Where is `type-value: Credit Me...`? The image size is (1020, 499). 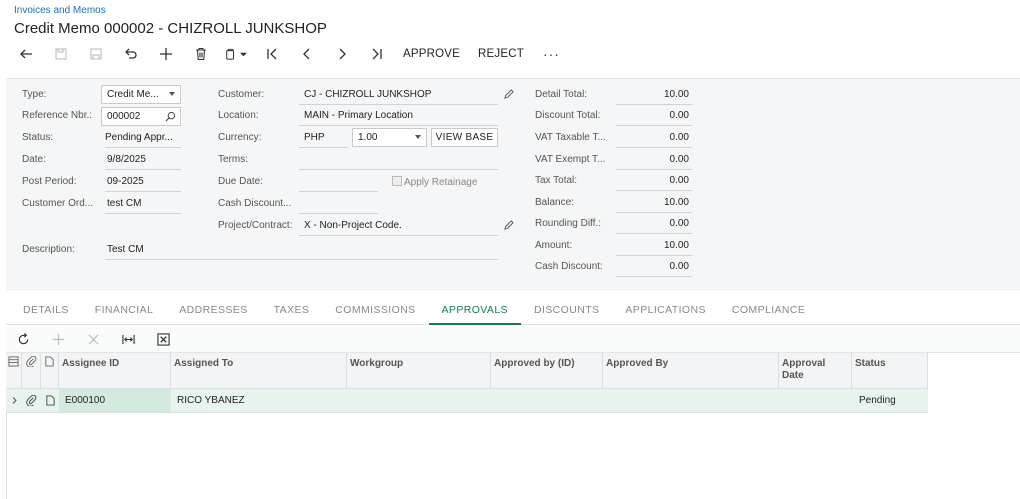 type-value: Credit Me... is located at coordinates (133, 94).